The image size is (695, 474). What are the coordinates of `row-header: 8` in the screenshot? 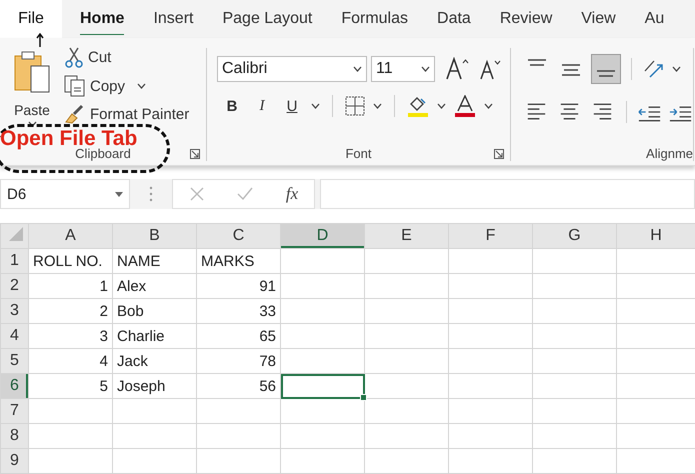 It's located at (14, 436).